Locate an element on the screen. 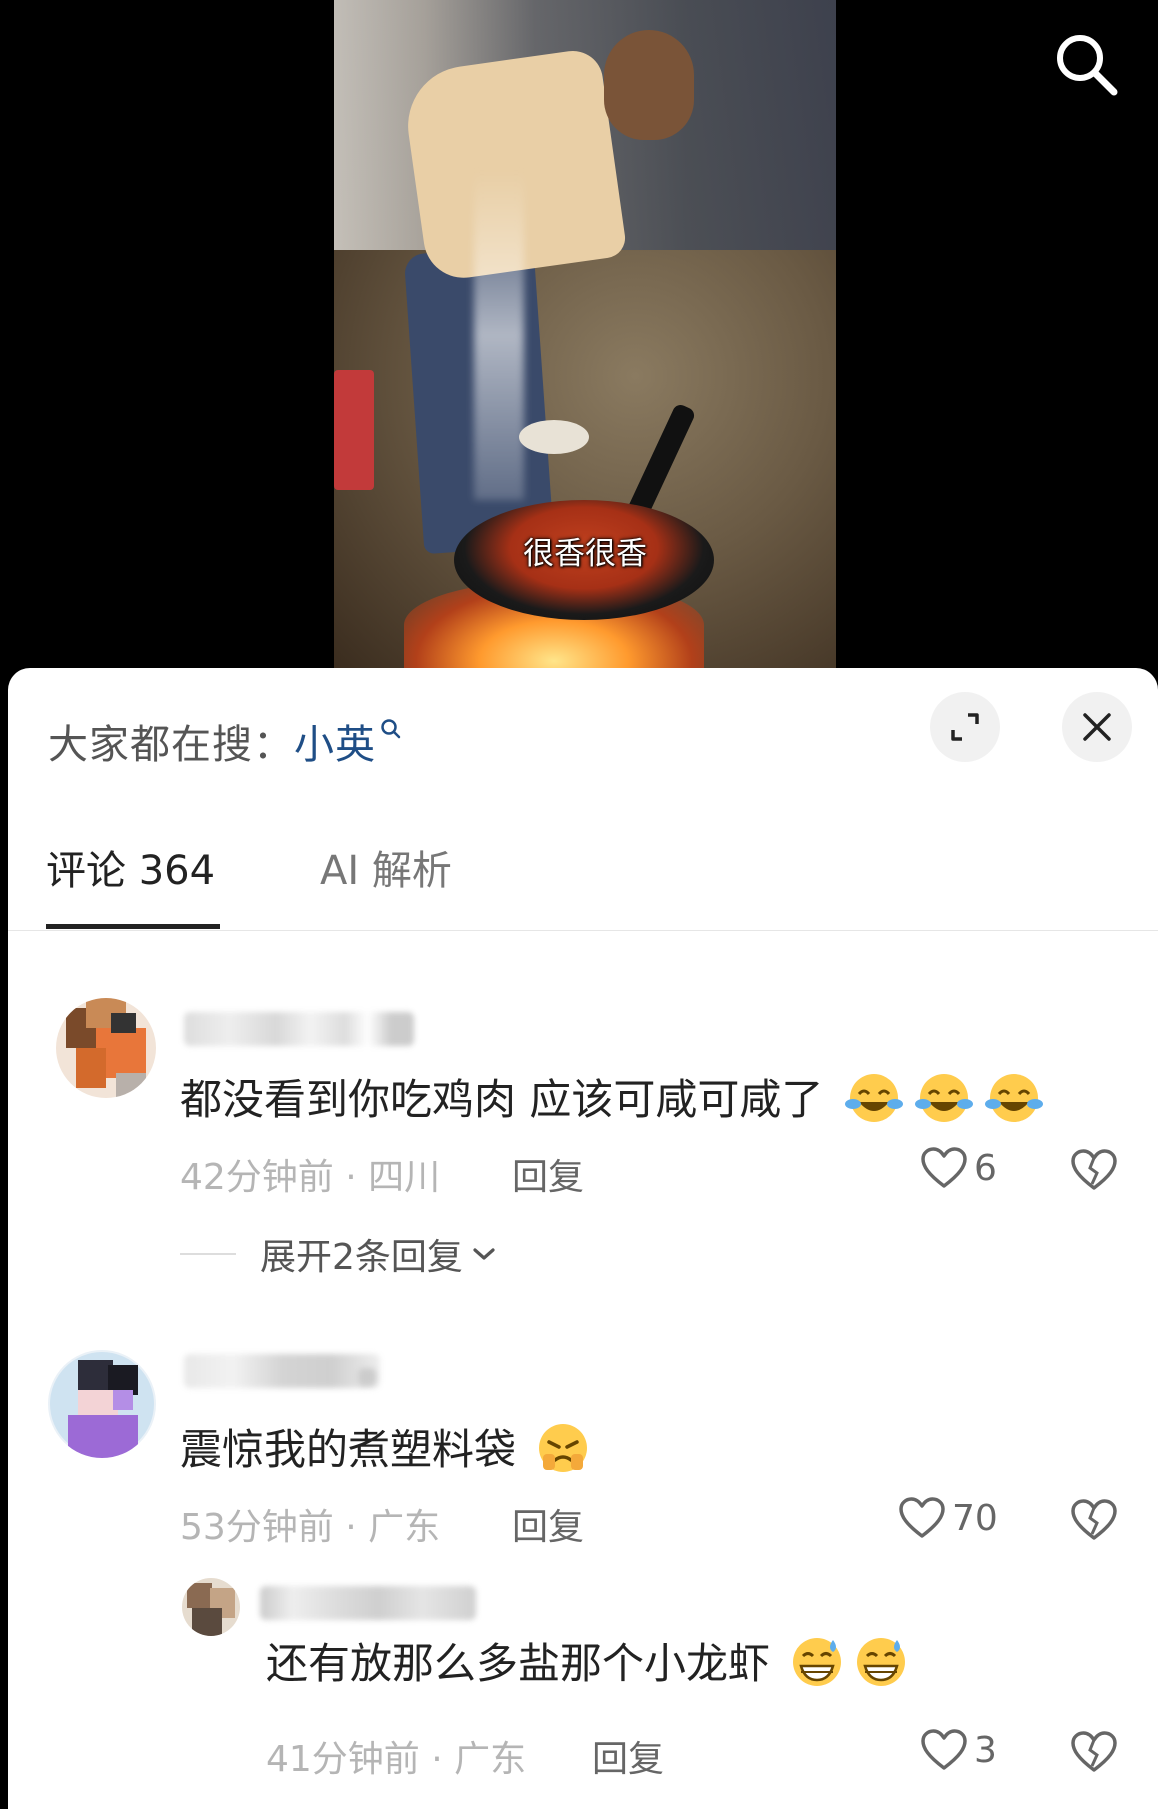  like-button: 6 is located at coordinates (958, 1168).